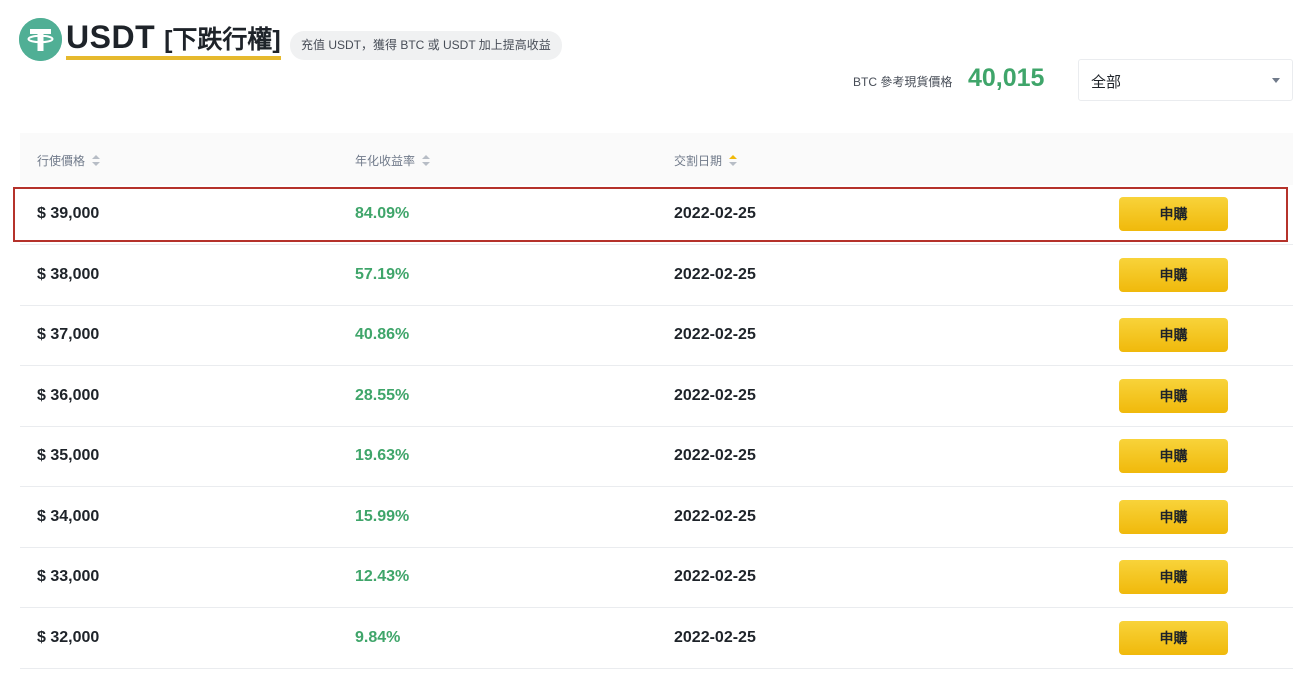 This screenshot has height=674, width=1308. Describe the element at coordinates (40, 39) in the screenshot. I see `tether-logo-icon` at that location.